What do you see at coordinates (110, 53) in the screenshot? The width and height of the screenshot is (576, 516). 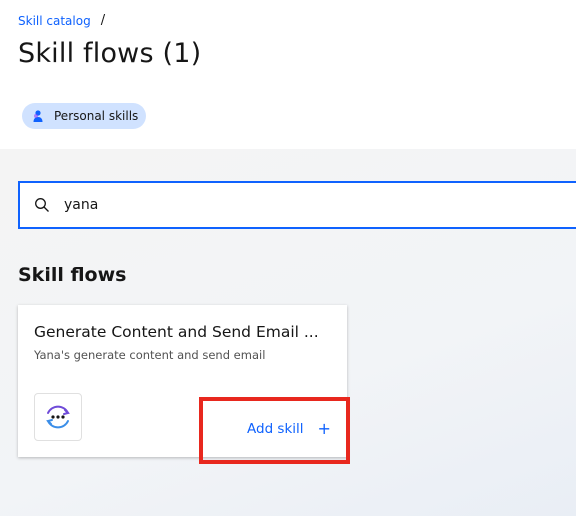 I see `page-title: Skill flows (1)` at bounding box center [110, 53].